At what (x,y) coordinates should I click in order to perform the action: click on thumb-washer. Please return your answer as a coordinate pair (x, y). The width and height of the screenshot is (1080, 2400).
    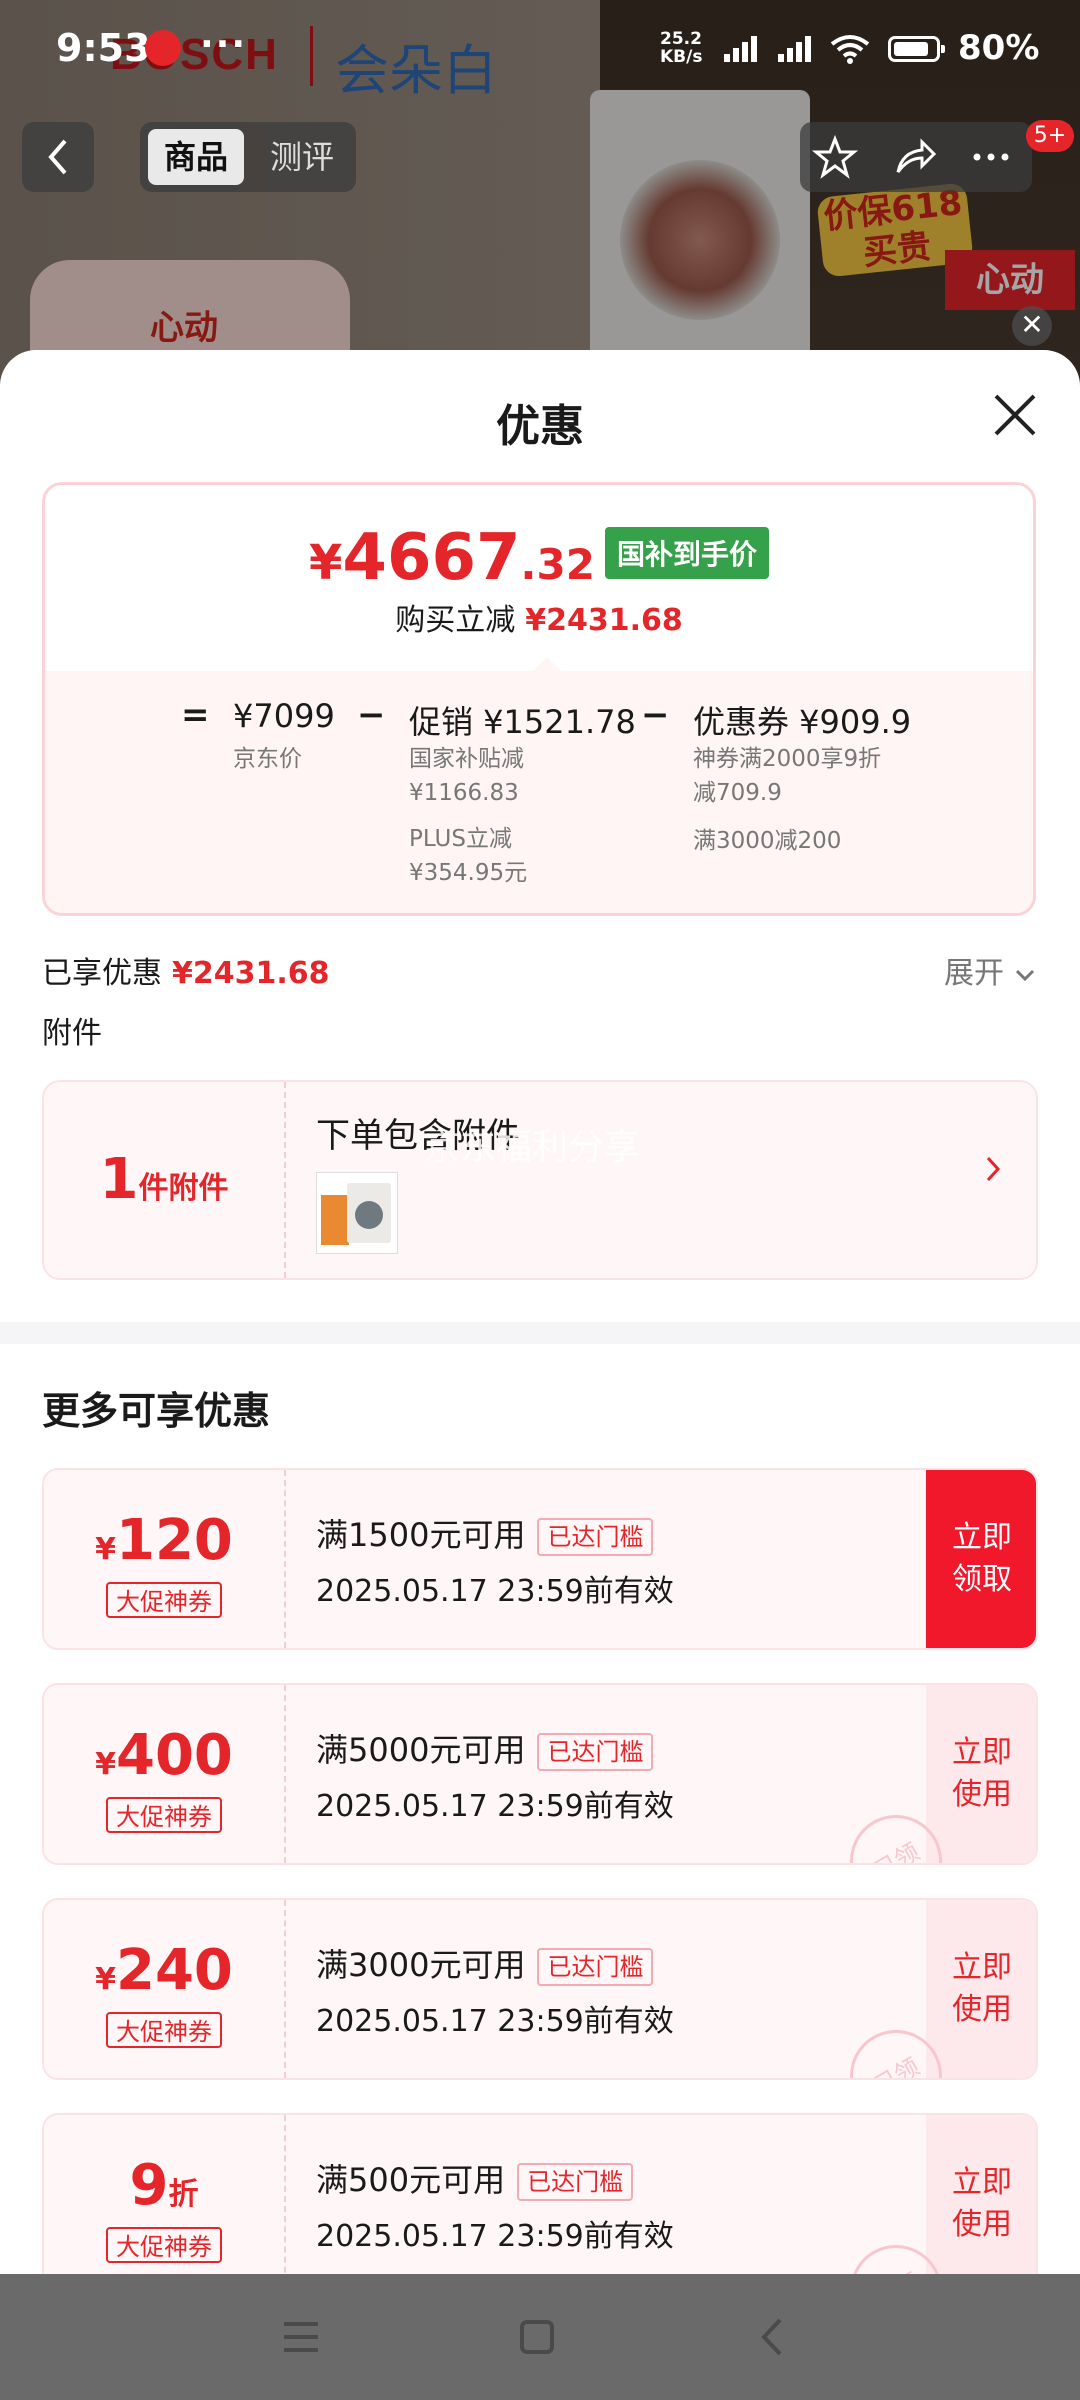
    Looking at the image, I should click on (369, 1213).